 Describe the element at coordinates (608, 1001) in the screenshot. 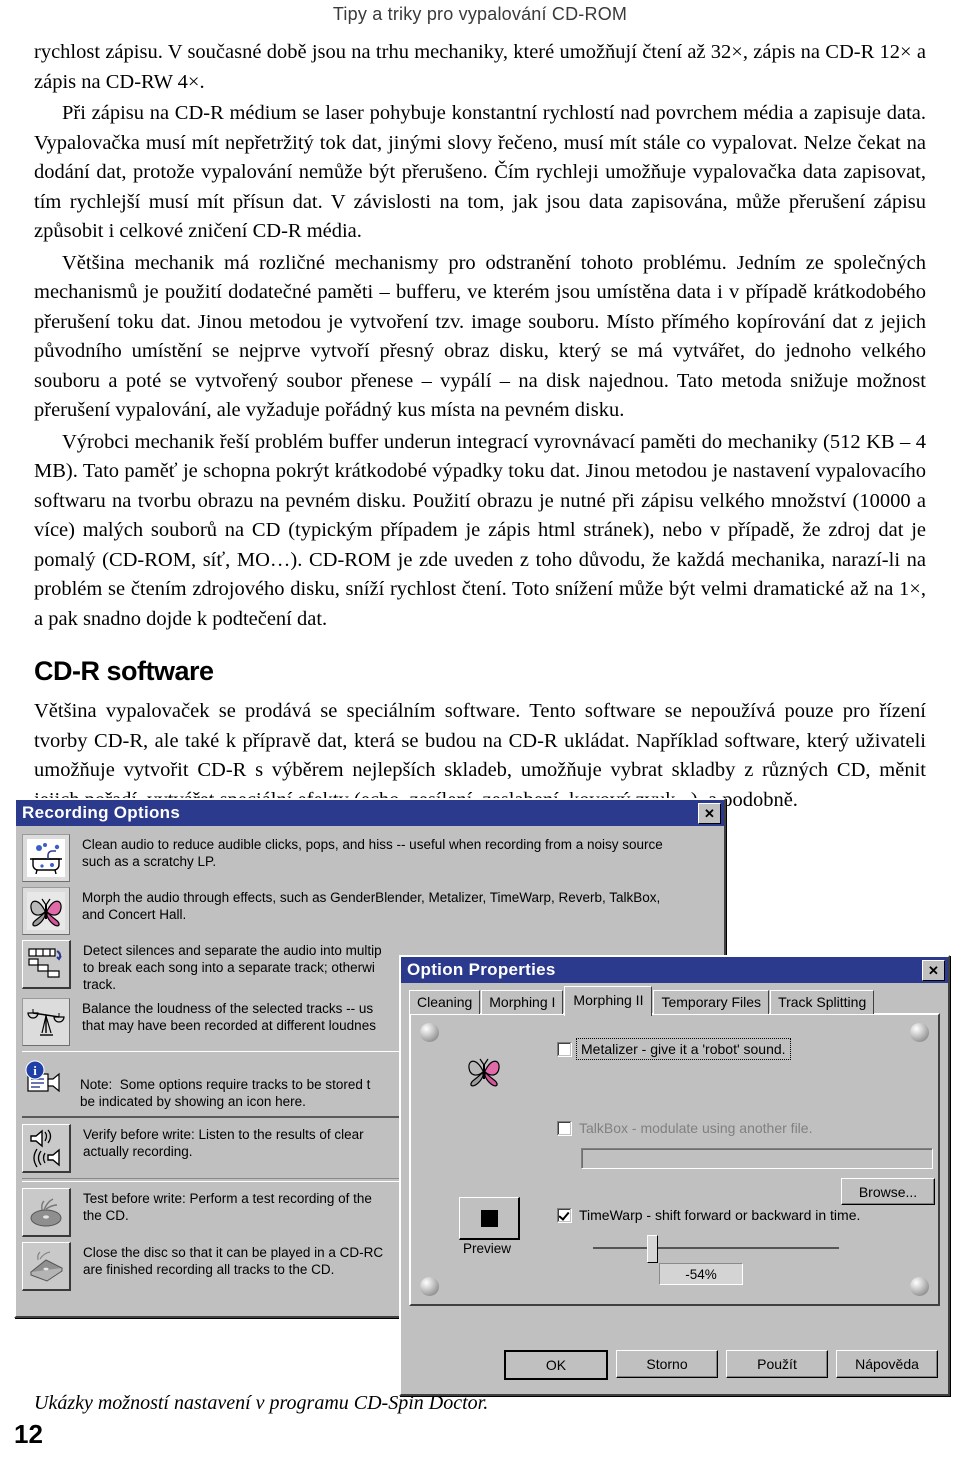

I see `tab-morphing-2: Morphing II` at that location.